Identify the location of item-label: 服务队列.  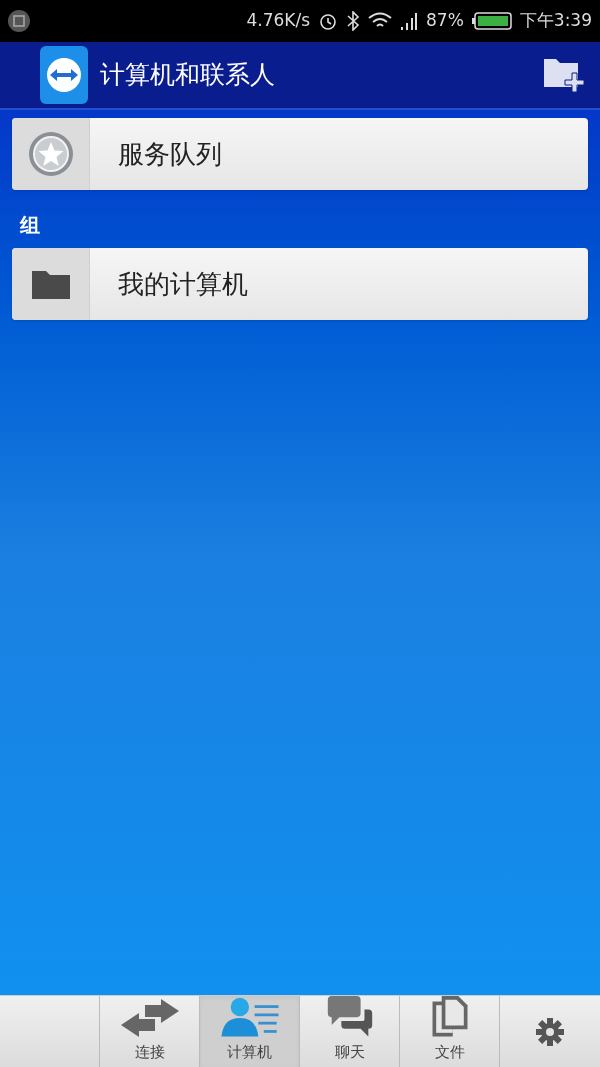
(169, 154).